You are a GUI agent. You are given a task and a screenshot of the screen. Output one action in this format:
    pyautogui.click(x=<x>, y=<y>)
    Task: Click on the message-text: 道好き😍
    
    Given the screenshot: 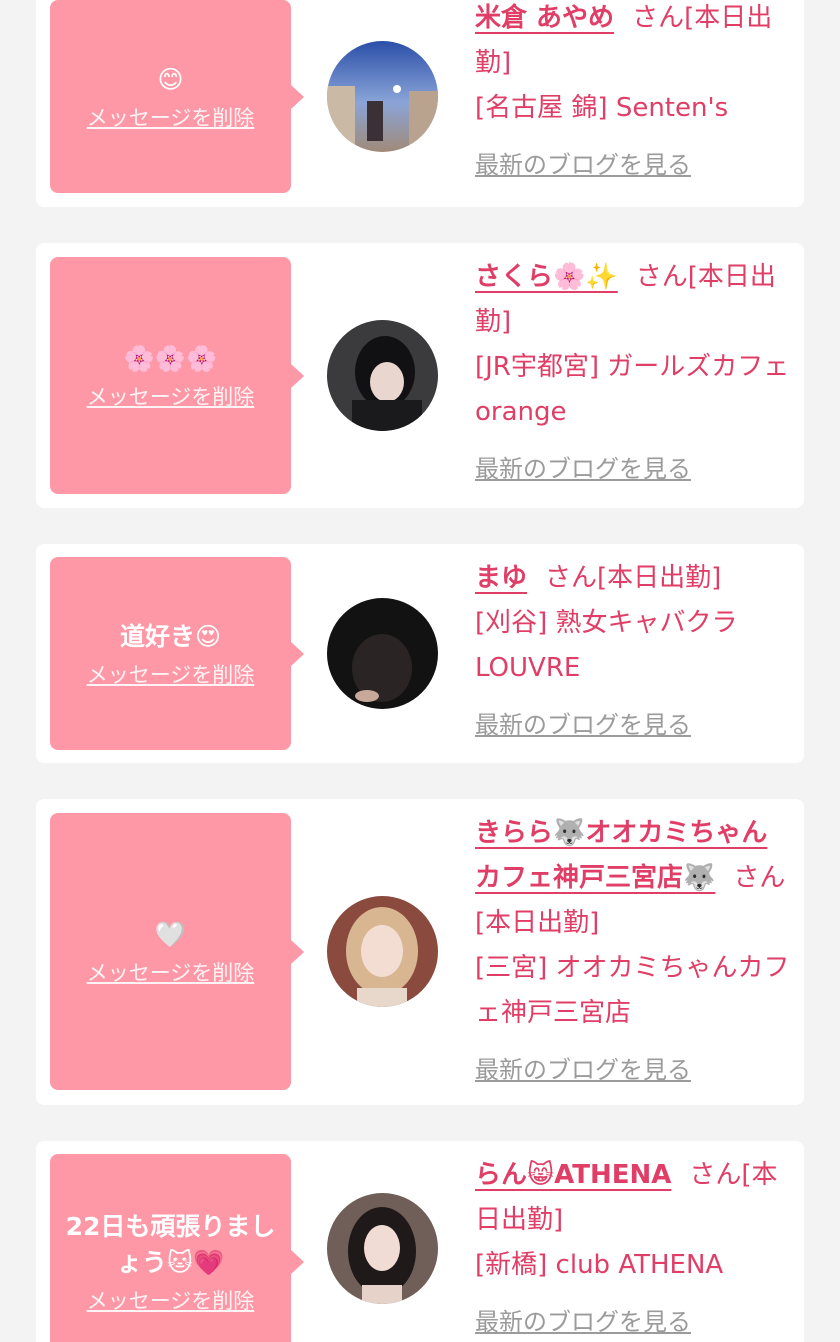 What is the action you would take?
    pyautogui.click(x=170, y=636)
    